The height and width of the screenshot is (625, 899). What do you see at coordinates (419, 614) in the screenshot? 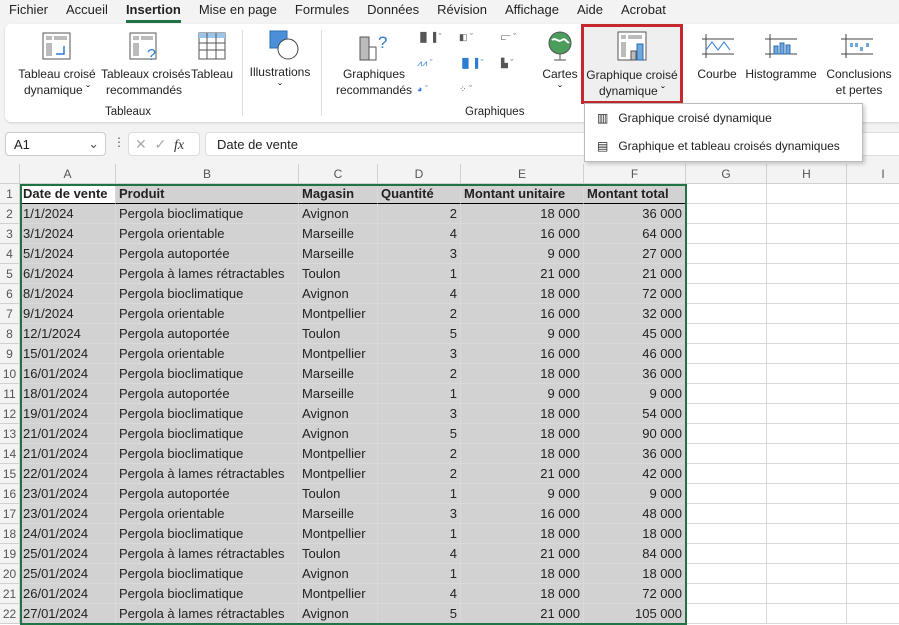
I see `cell: 5` at bounding box center [419, 614].